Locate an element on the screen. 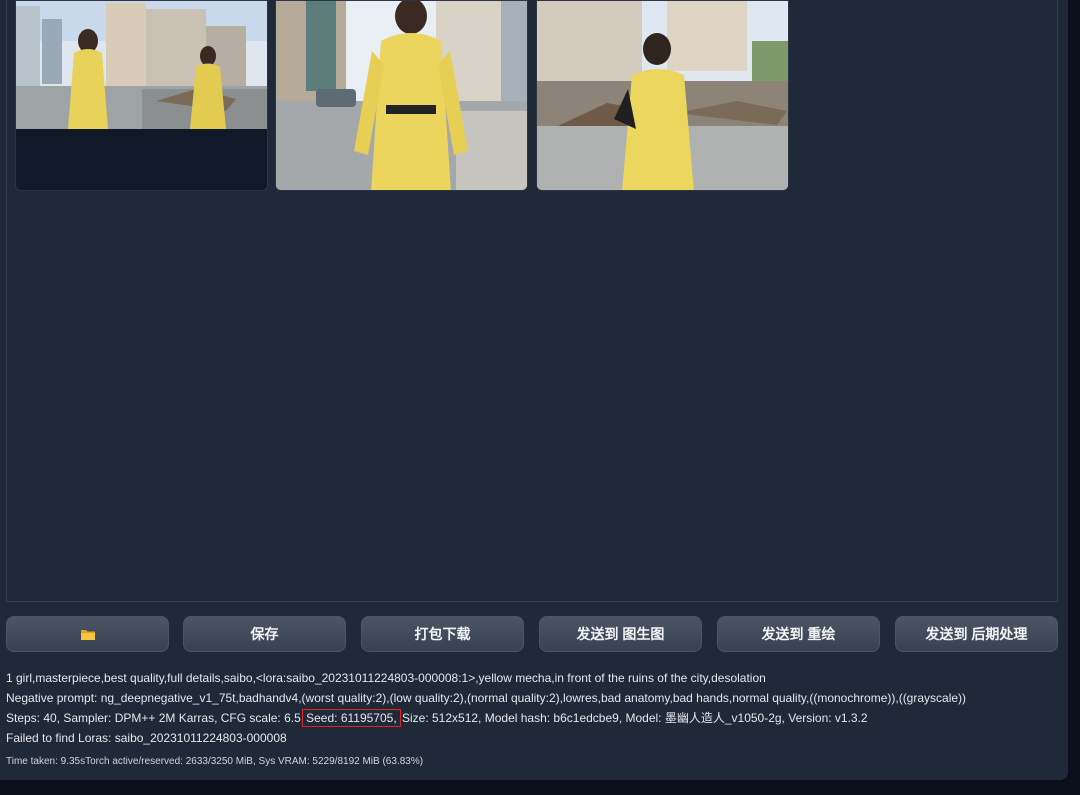 The image size is (1080, 795). save-button: 保存 is located at coordinates (264, 634).